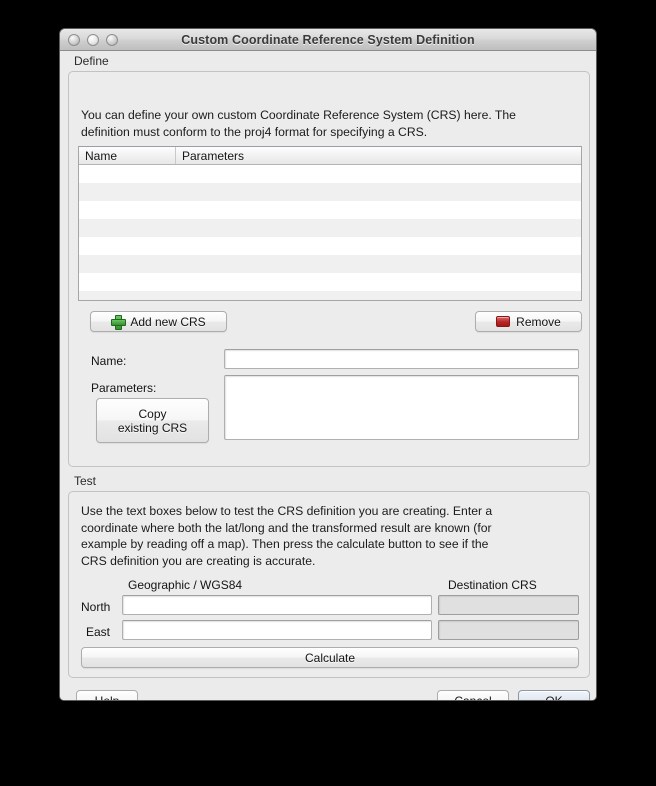  What do you see at coordinates (508, 630) in the screenshot?
I see `east-destination-output` at bounding box center [508, 630].